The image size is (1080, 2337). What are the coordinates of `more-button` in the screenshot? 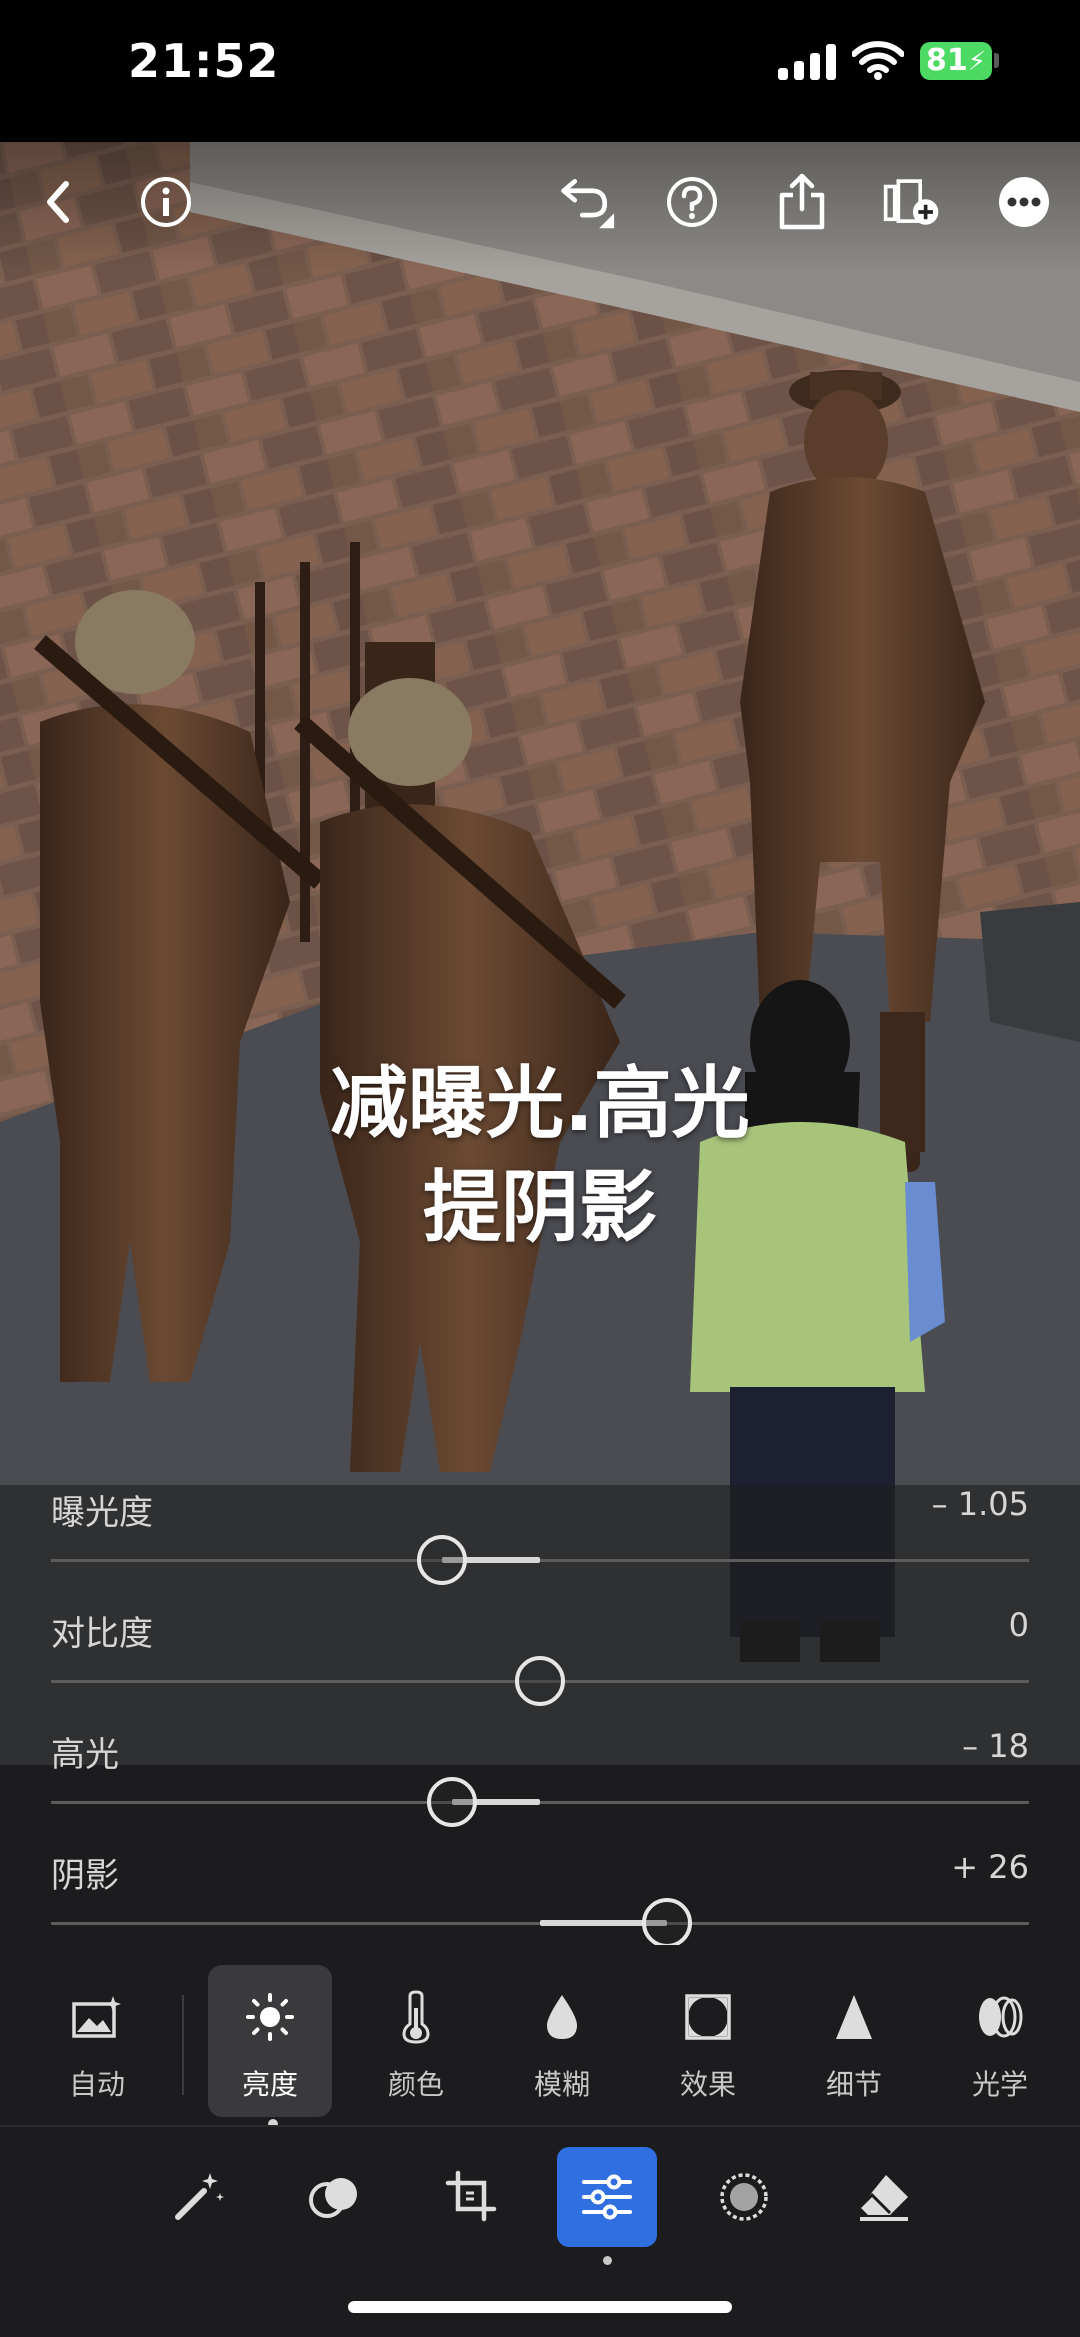 It's located at (1024, 202).